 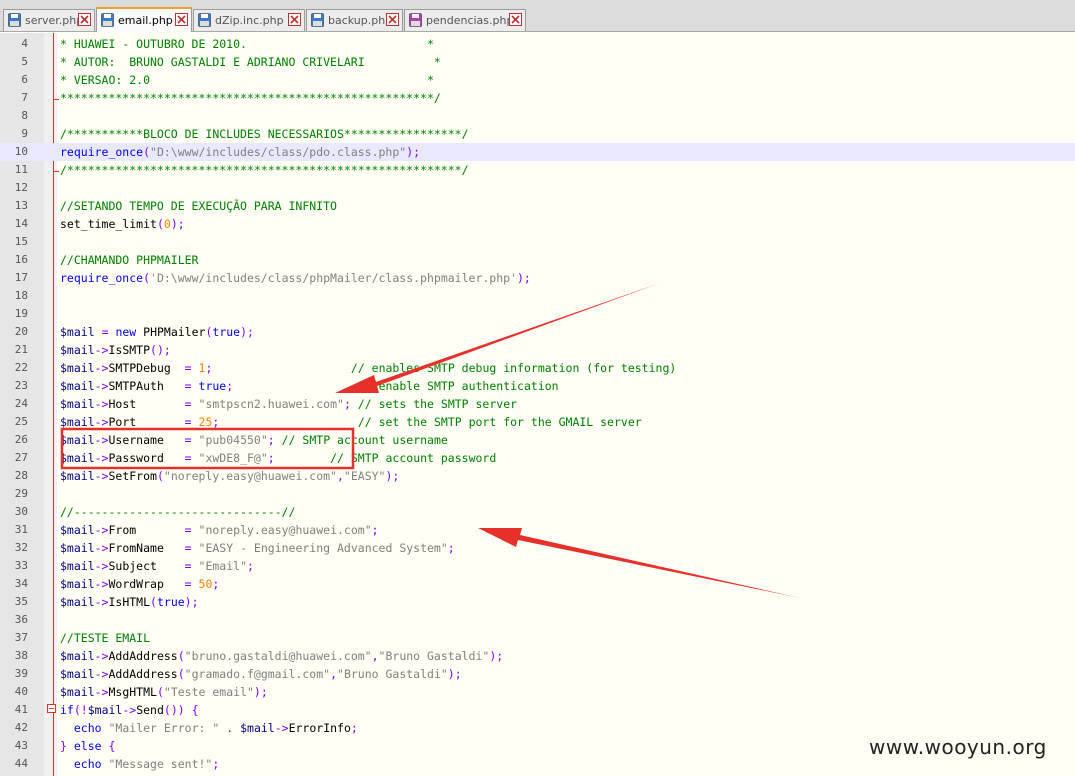 What do you see at coordinates (129, 260) in the screenshot?
I see `code-text: //CHAMANDO PHPMAILER` at bounding box center [129, 260].